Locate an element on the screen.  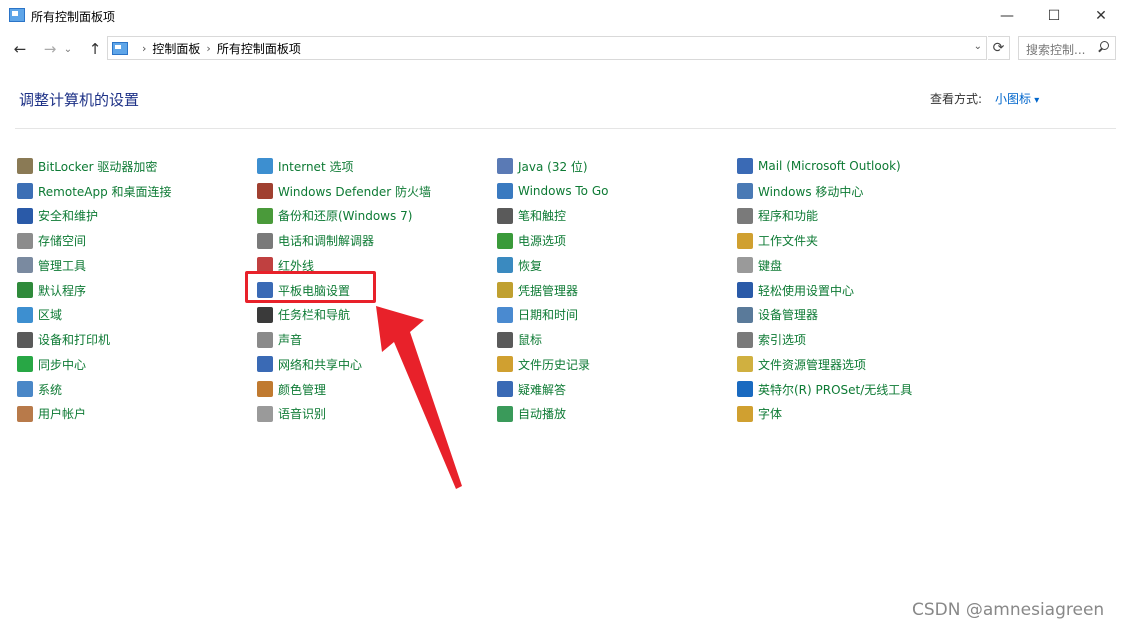
control-panel-item: 同步中心 is located at coordinates (132, 364).